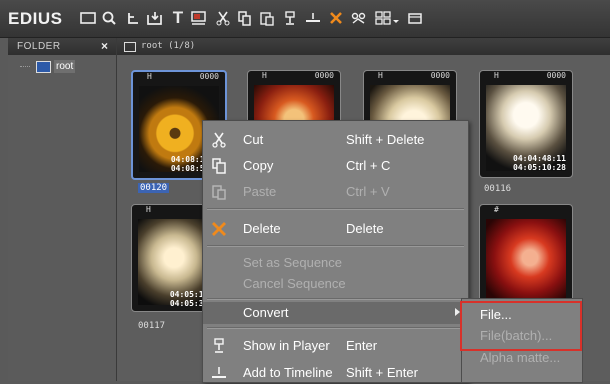 The width and height of the screenshot is (610, 384). What do you see at coordinates (168, 46) in the screenshot?
I see `bin-path: root (1/8)` at bounding box center [168, 46].